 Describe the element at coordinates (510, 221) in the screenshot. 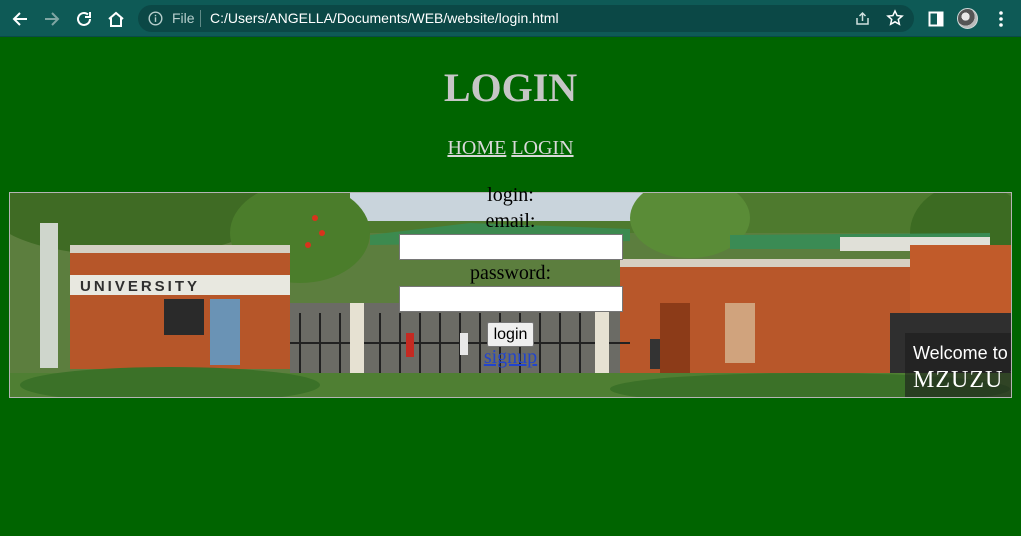

I see `email-label: email:` at that location.